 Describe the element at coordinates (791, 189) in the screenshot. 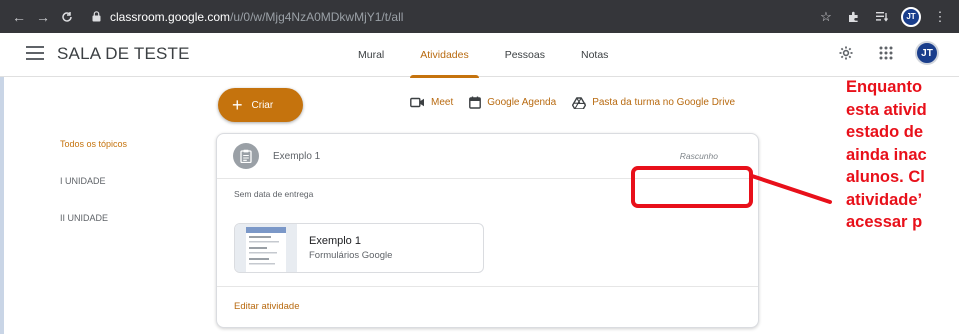

I see `annotation-pointer-line` at that location.